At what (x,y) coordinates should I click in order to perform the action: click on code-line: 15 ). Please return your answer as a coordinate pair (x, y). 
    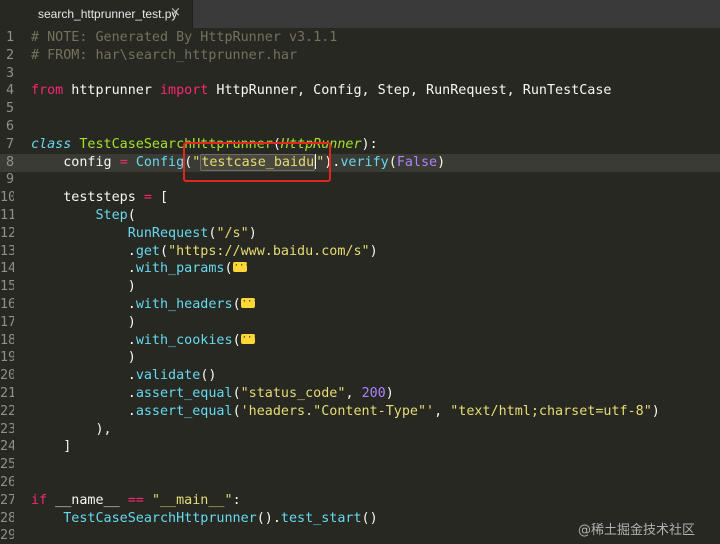
    Looking at the image, I should click on (360, 287).